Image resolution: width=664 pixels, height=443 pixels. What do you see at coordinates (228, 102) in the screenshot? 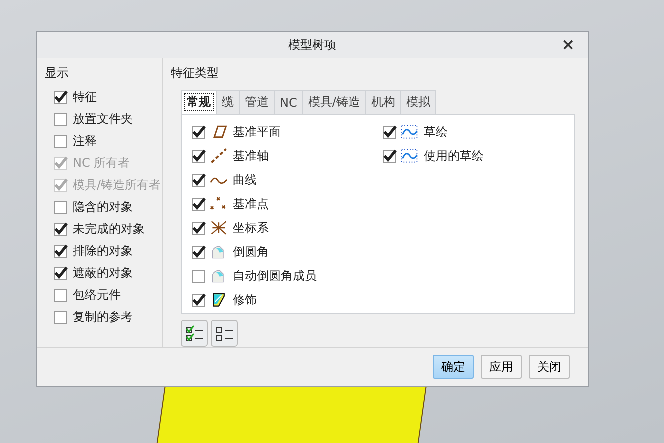
I see `tab: 缆` at bounding box center [228, 102].